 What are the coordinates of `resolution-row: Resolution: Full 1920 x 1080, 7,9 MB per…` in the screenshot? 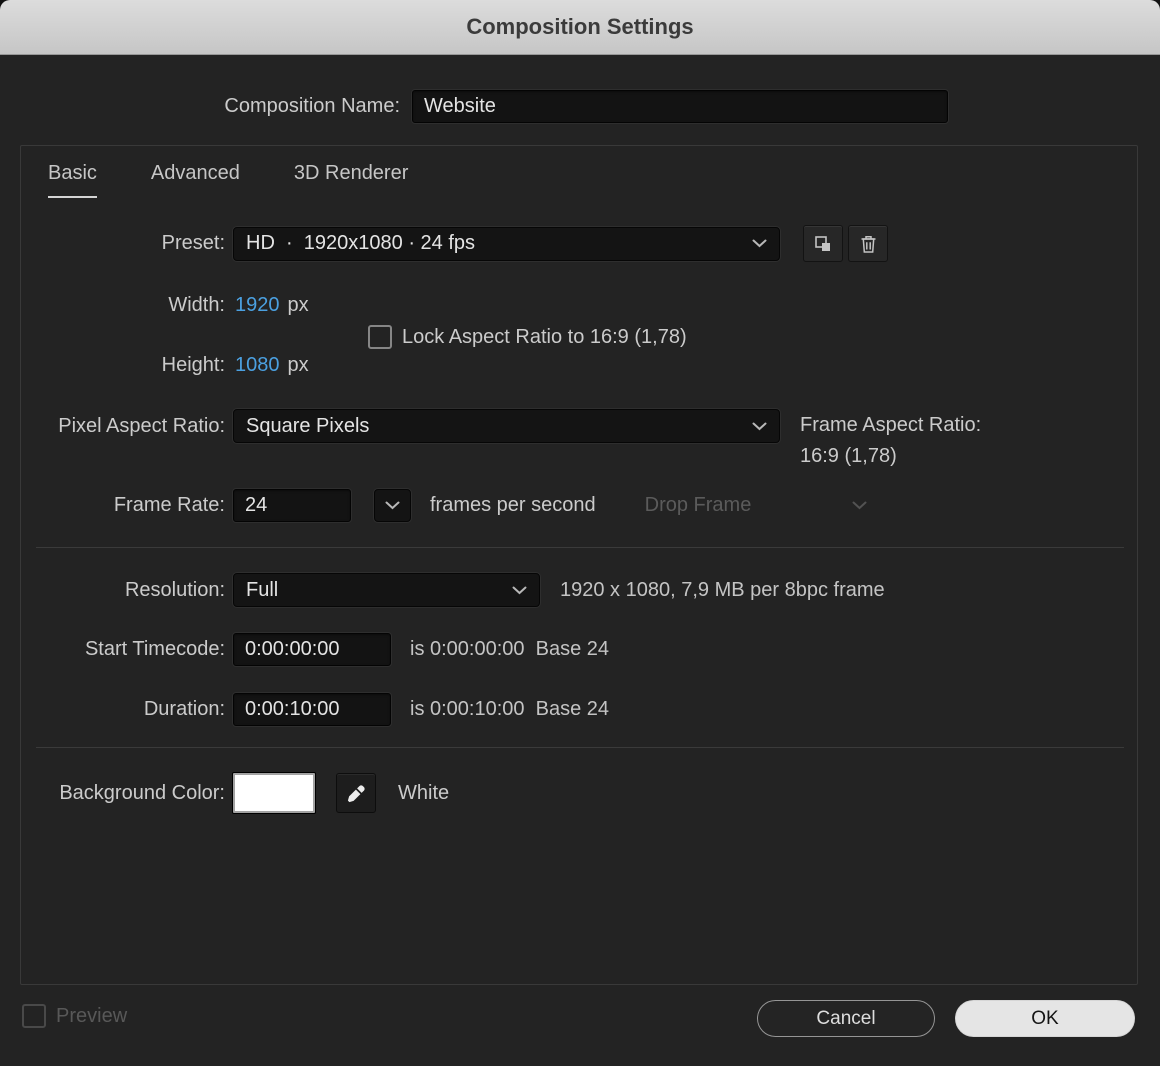 It's located at (580, 590).